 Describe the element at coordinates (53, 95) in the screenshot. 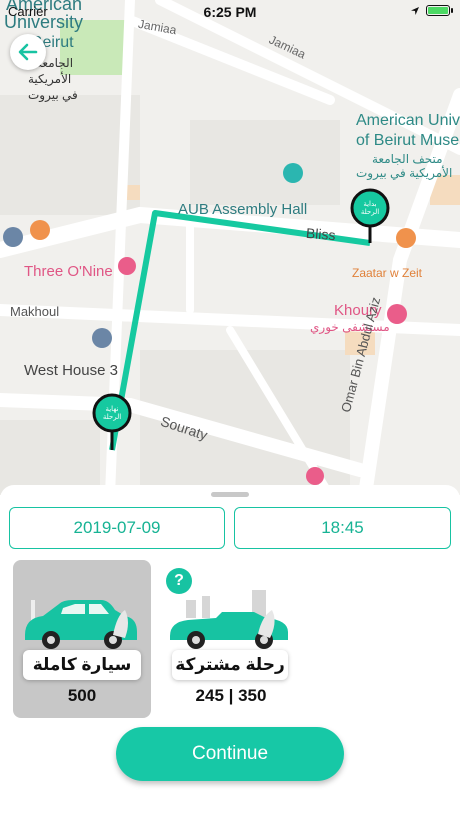

I see `map-label-aub-ar-3: في بيروت` at that location.